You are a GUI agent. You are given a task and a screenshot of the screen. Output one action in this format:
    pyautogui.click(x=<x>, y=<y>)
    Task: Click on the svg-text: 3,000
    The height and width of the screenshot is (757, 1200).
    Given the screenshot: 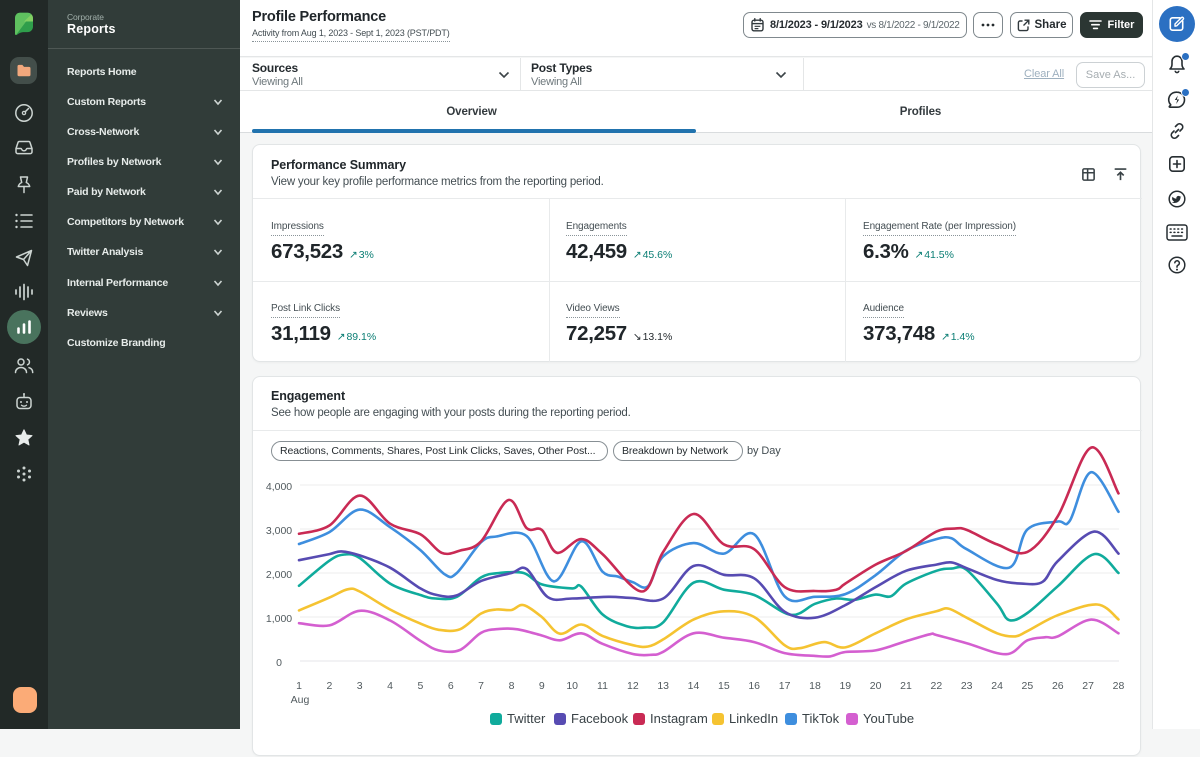 What is the action you would take?
    pyautogui.click(x=279, y=531)
    